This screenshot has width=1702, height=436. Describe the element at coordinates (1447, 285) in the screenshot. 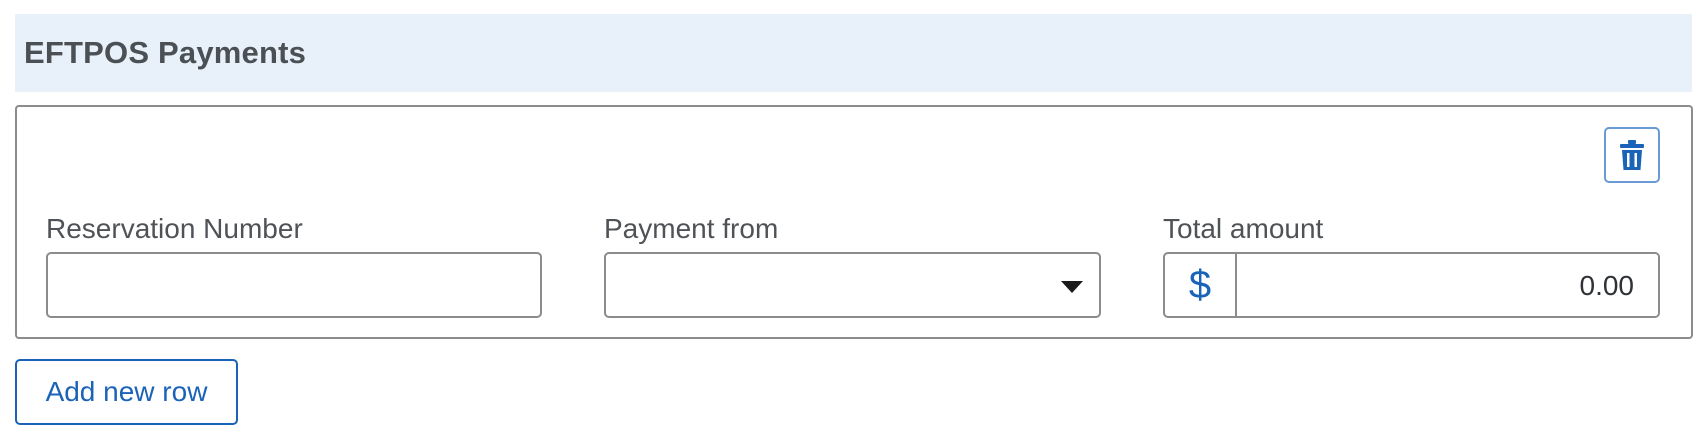

I see `total-amount-input` at that location.